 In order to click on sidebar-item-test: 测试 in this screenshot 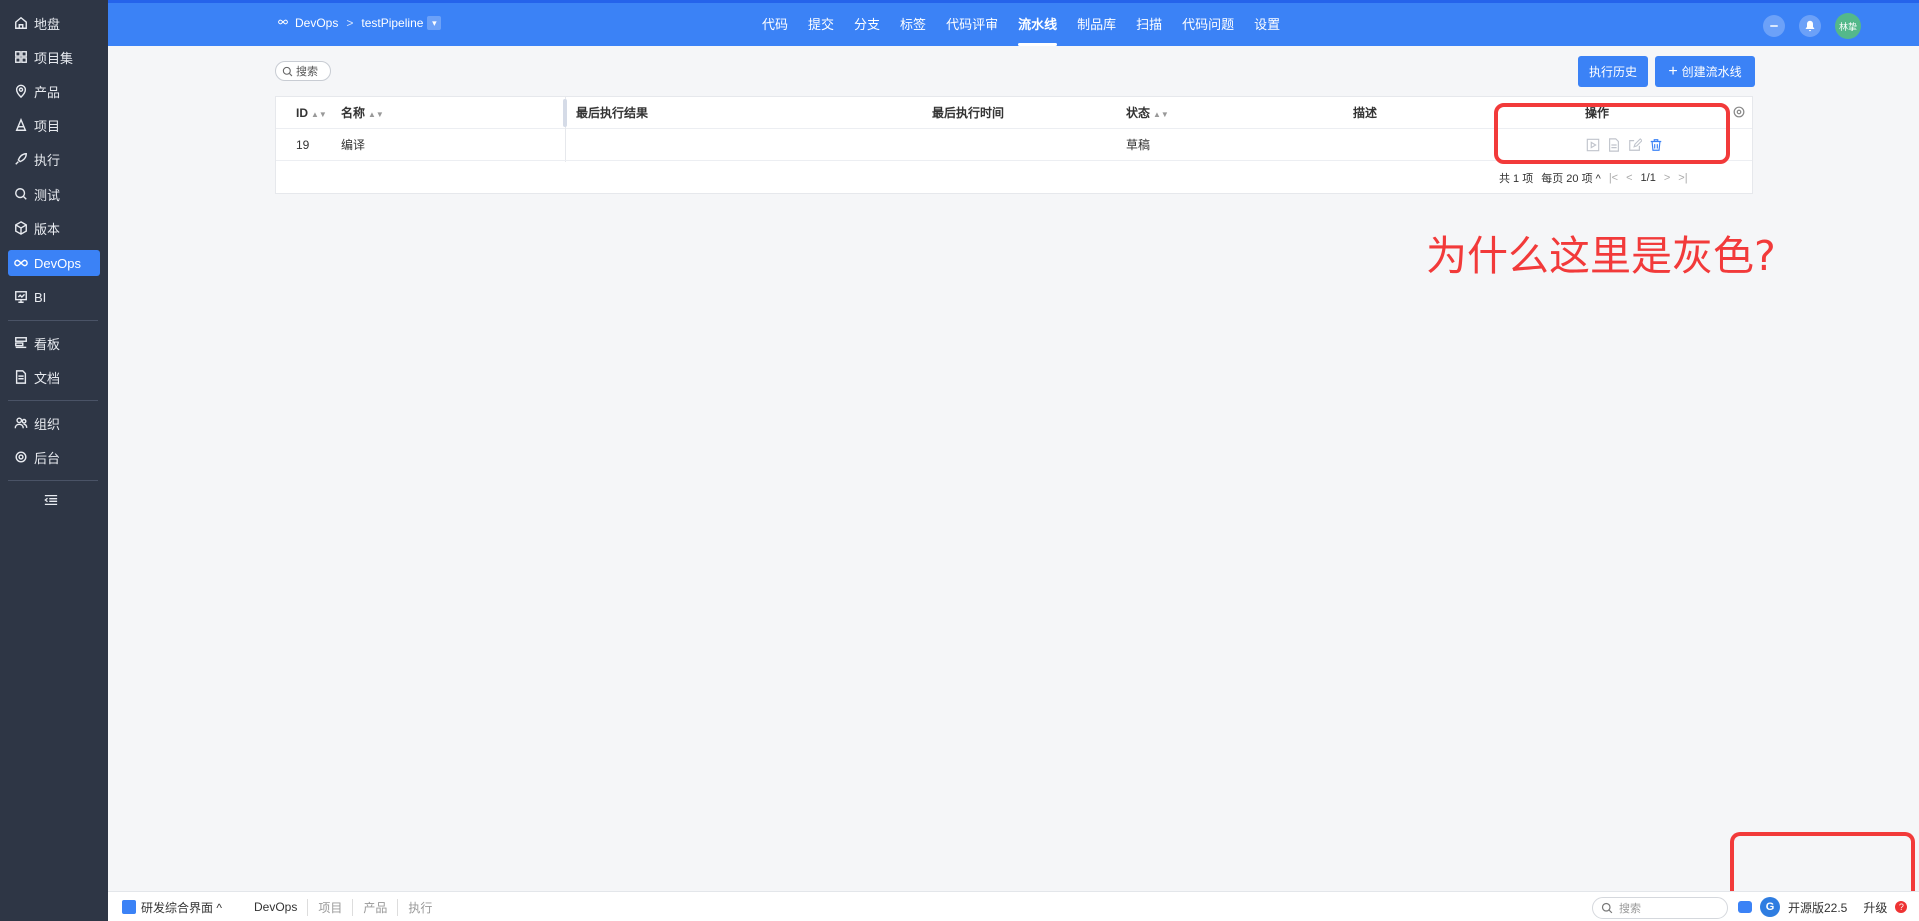, I will do `click(54, 194)`.